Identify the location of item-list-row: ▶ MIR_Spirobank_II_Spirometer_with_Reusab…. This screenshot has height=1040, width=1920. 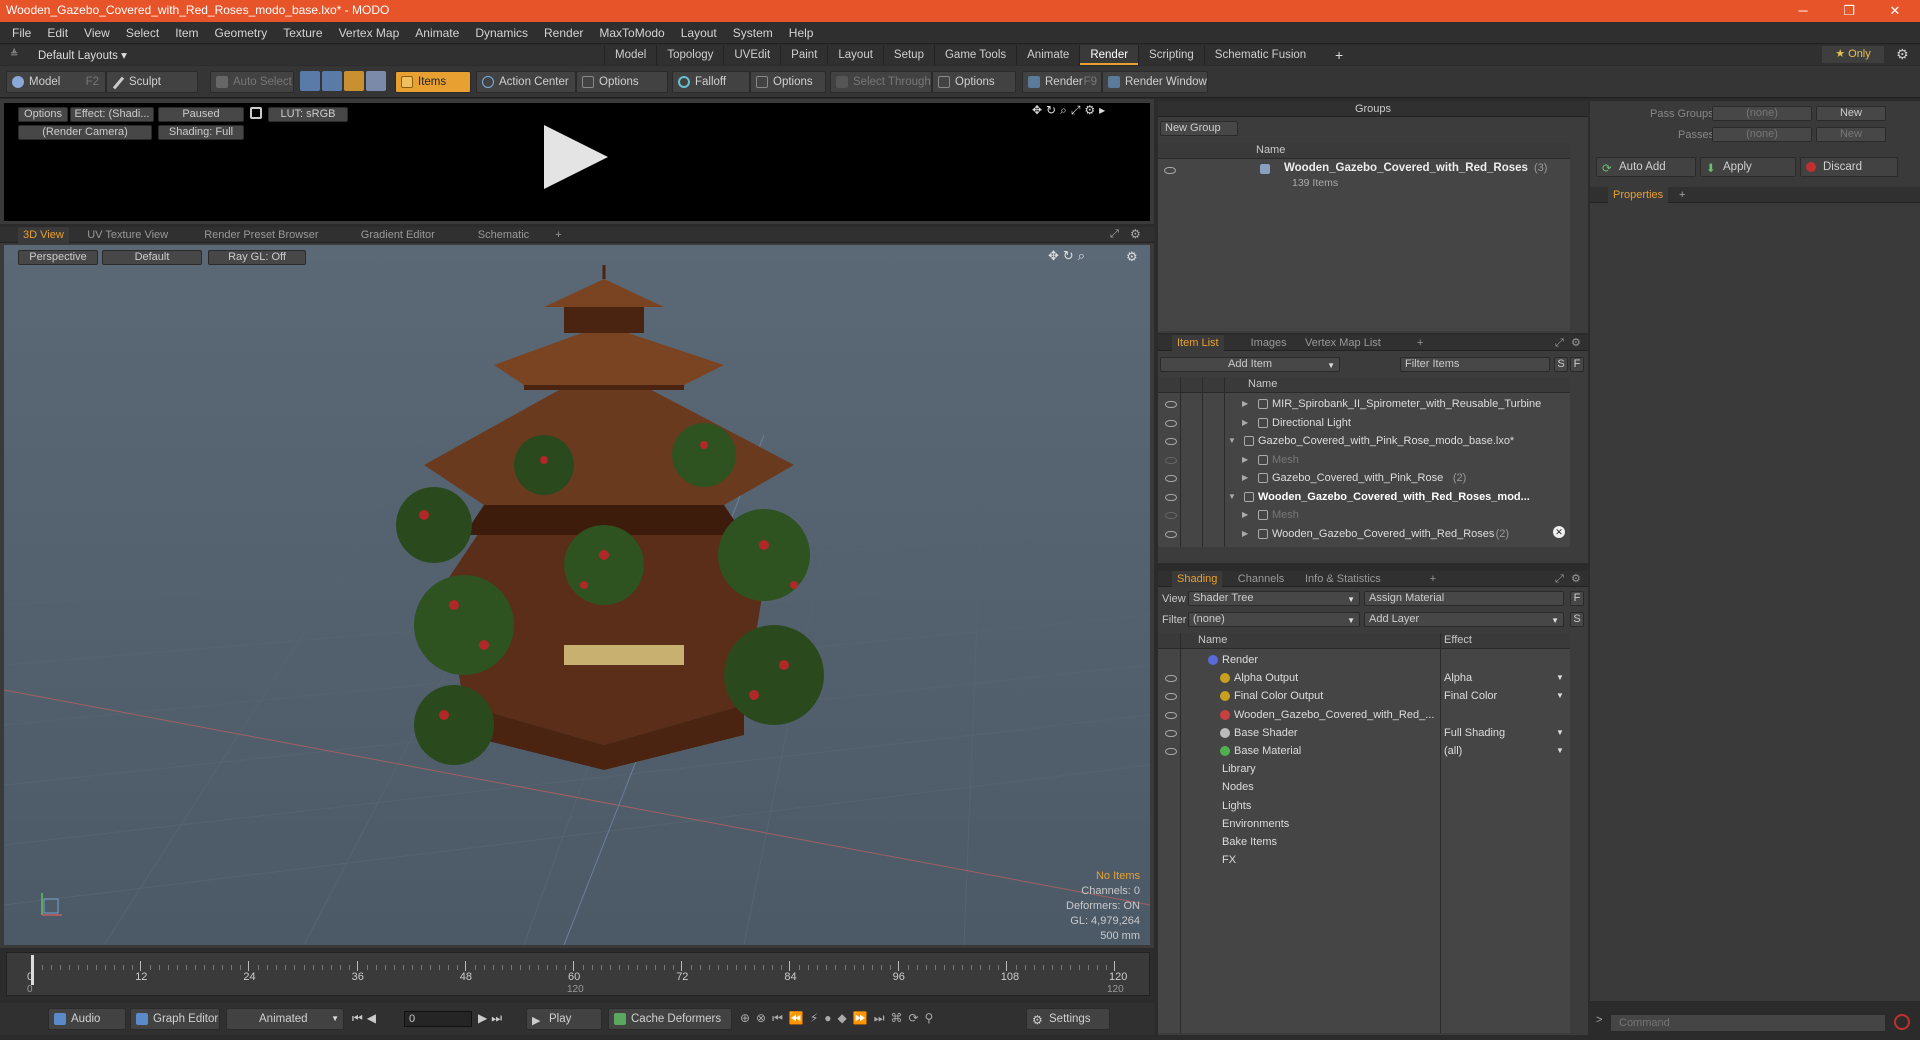
(1364, 404).